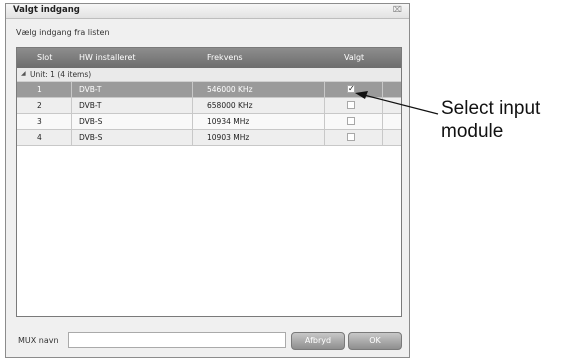 Image resolution: width=570 pixels, height=360 pixels. Describe the element at coordinates (397, 103) in the screenshot. I see `callout-arrow` at that location.